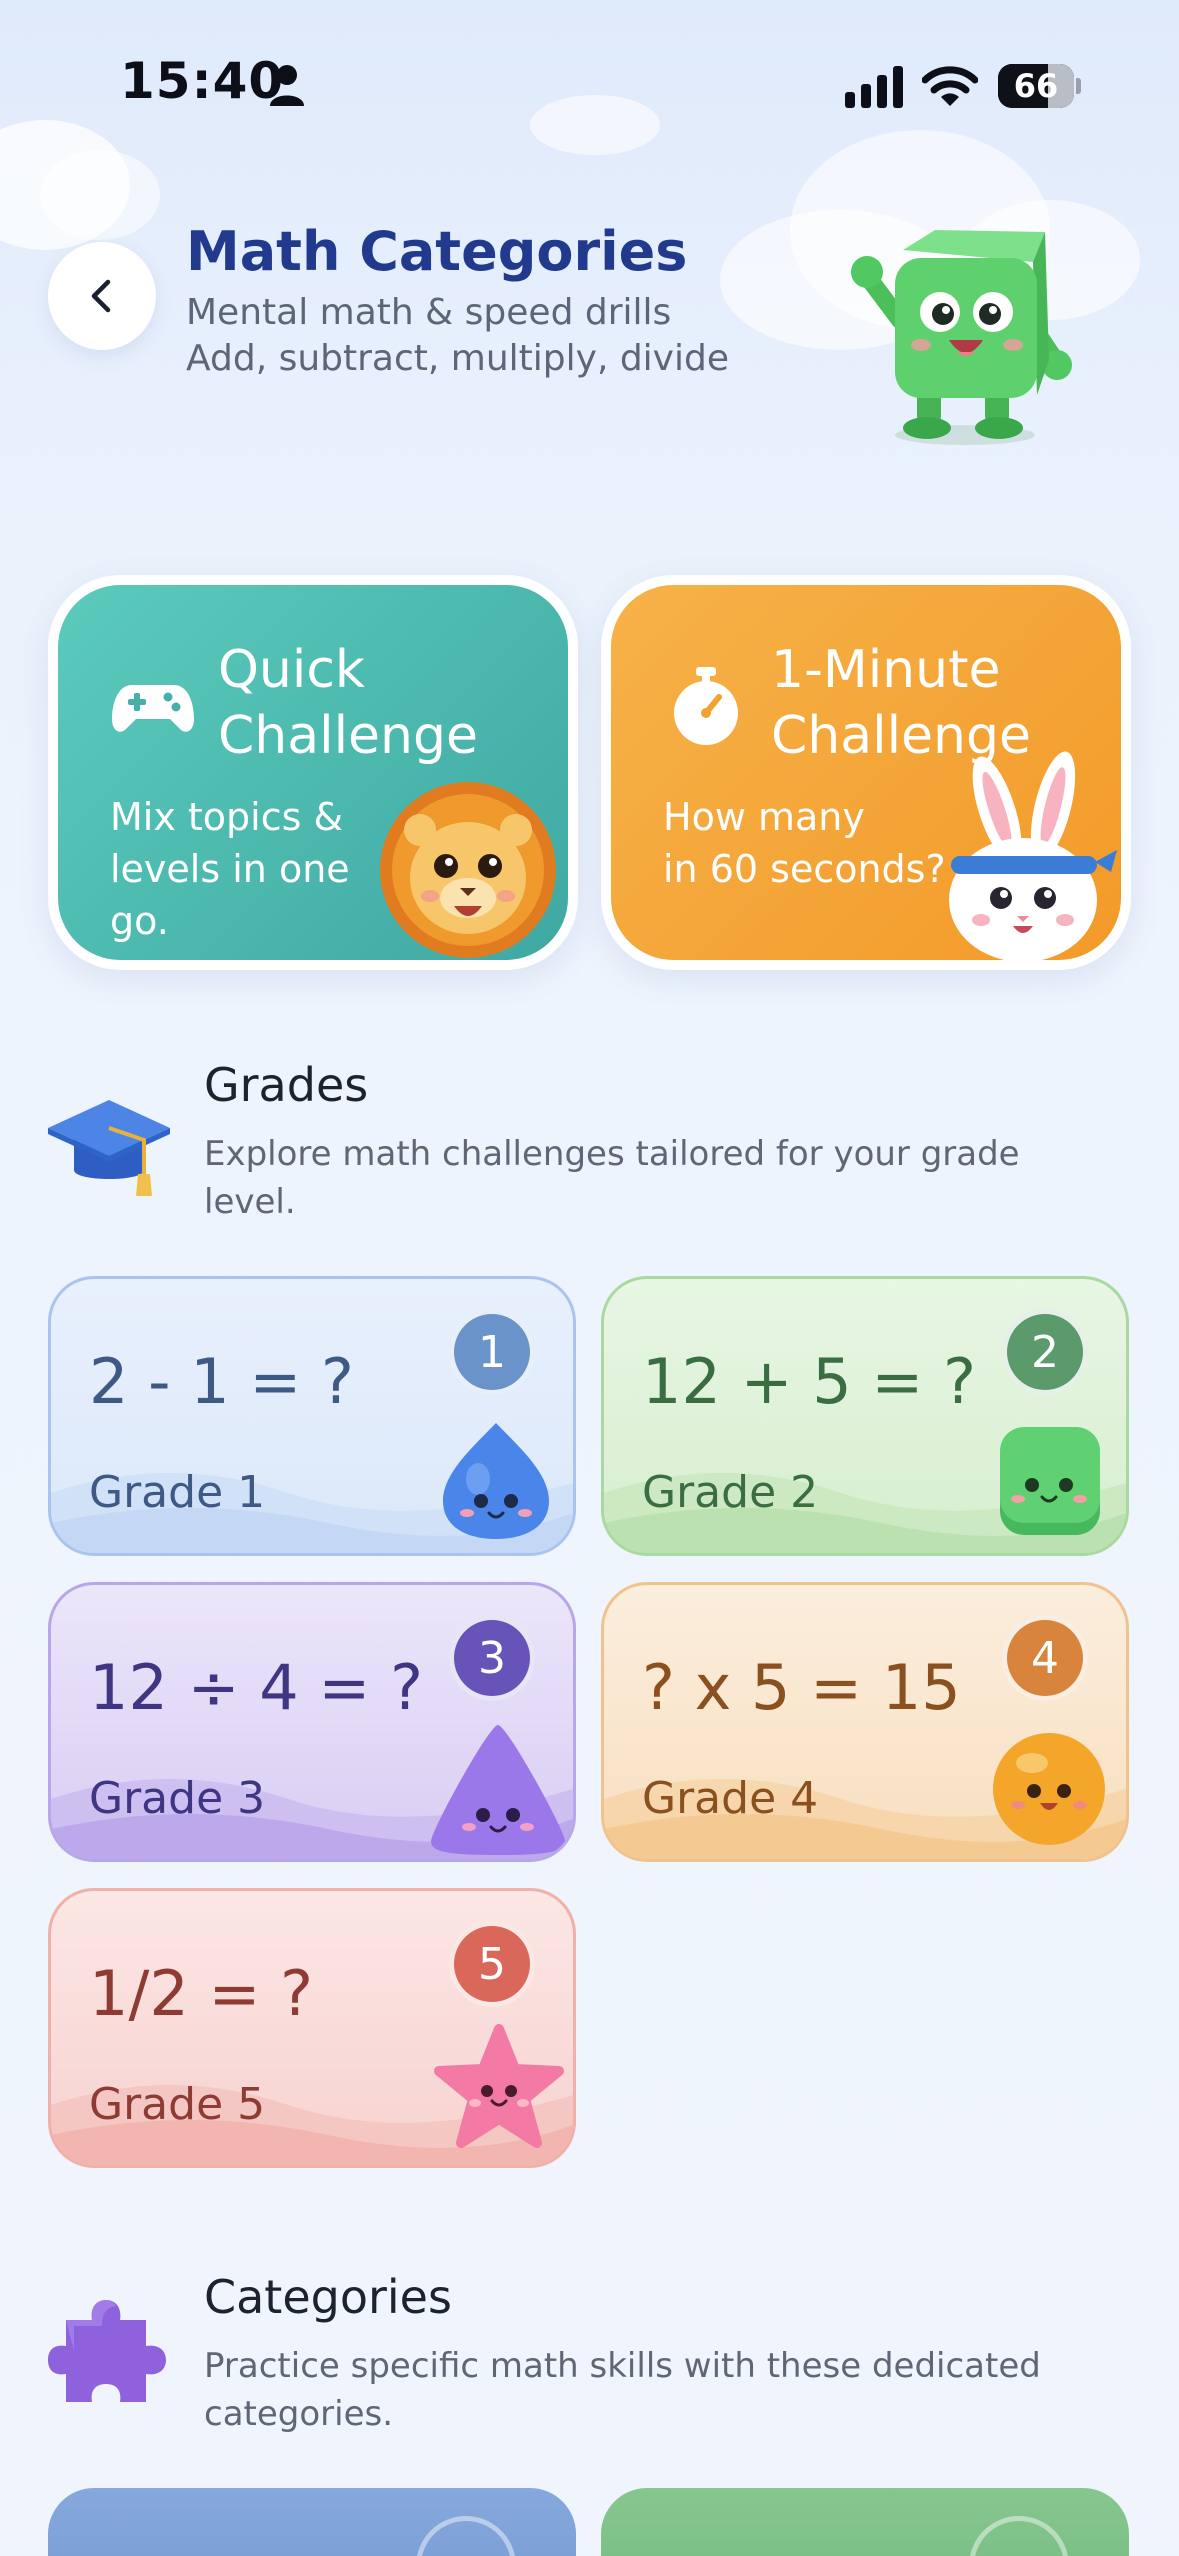  I want to click on grade-1-label: Grade 1, so click(177, 1492).